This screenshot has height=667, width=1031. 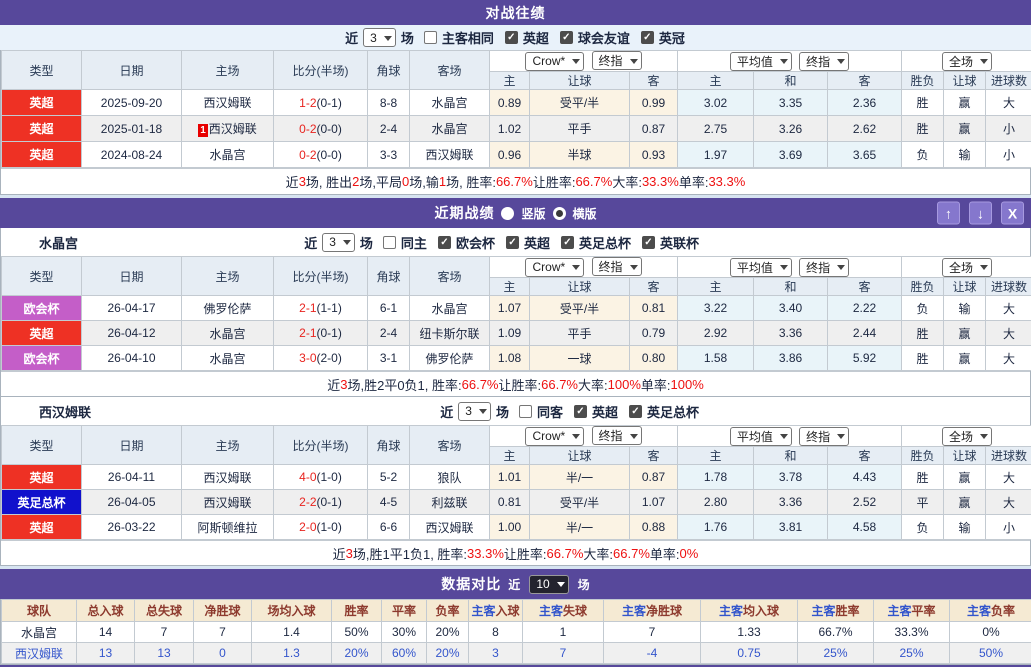 What do you see at coordinates (514, 584) in the screenshot?
I see `near-label: 近` at bounding box center [514, 584].